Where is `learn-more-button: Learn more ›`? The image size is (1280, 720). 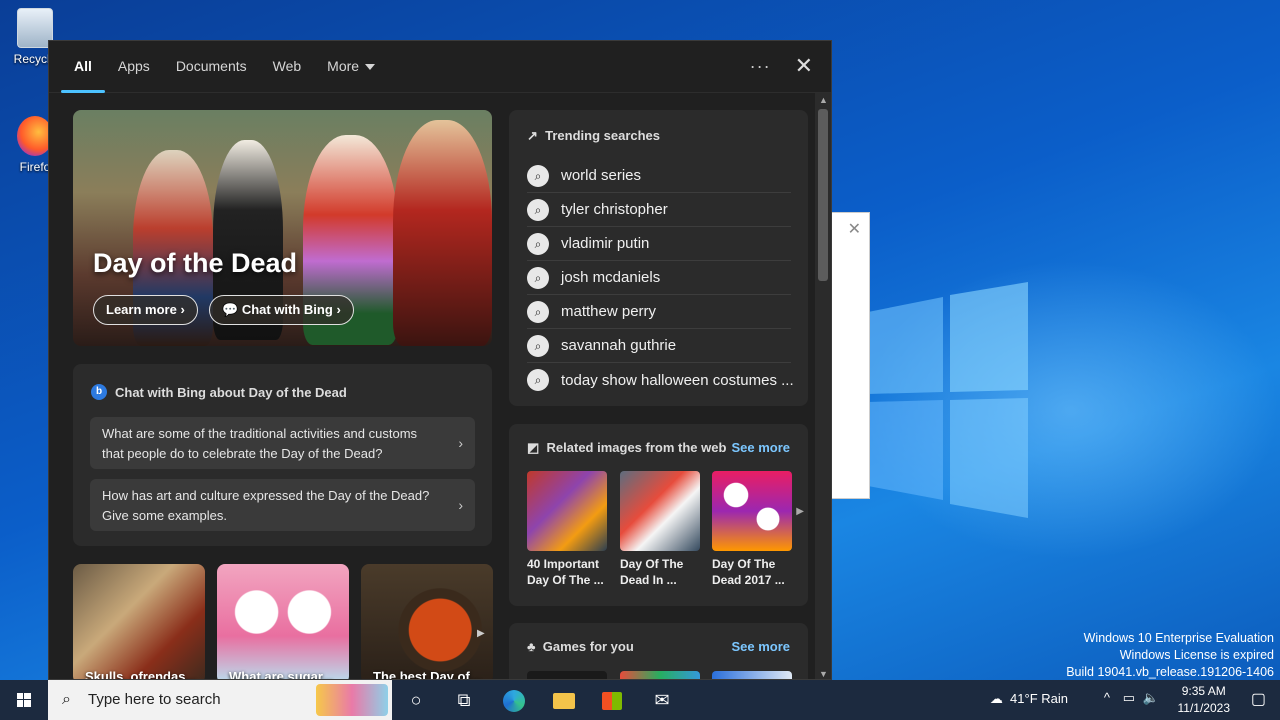
learn-more-button: Learn more › is located at coordinates (145, 310).